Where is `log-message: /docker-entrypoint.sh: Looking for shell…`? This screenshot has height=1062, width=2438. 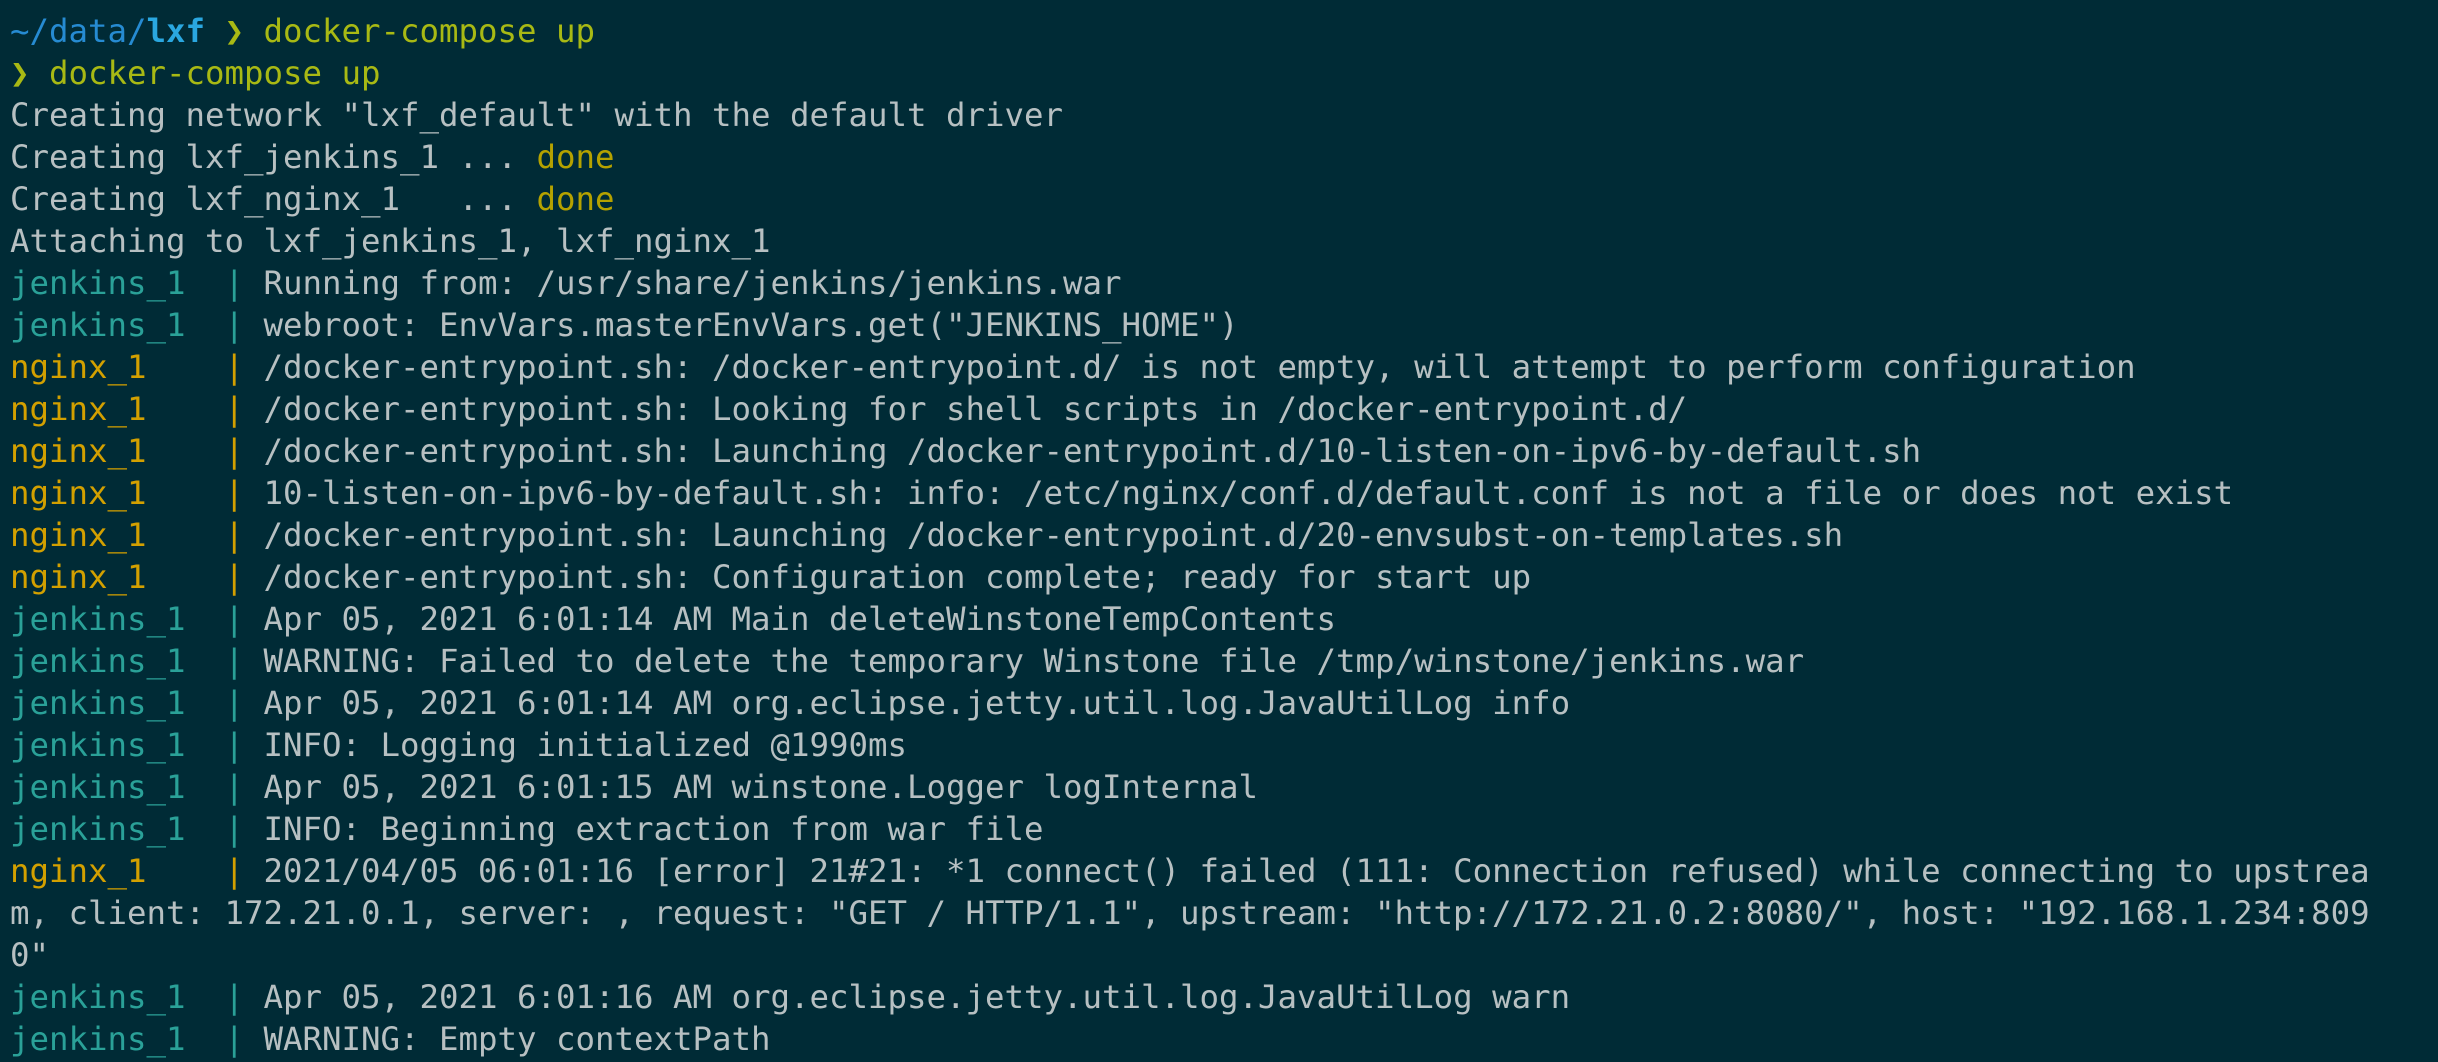
log-message: /docker-entrypoint.sh: Looking for shell… is located at coordinates (975, 409).